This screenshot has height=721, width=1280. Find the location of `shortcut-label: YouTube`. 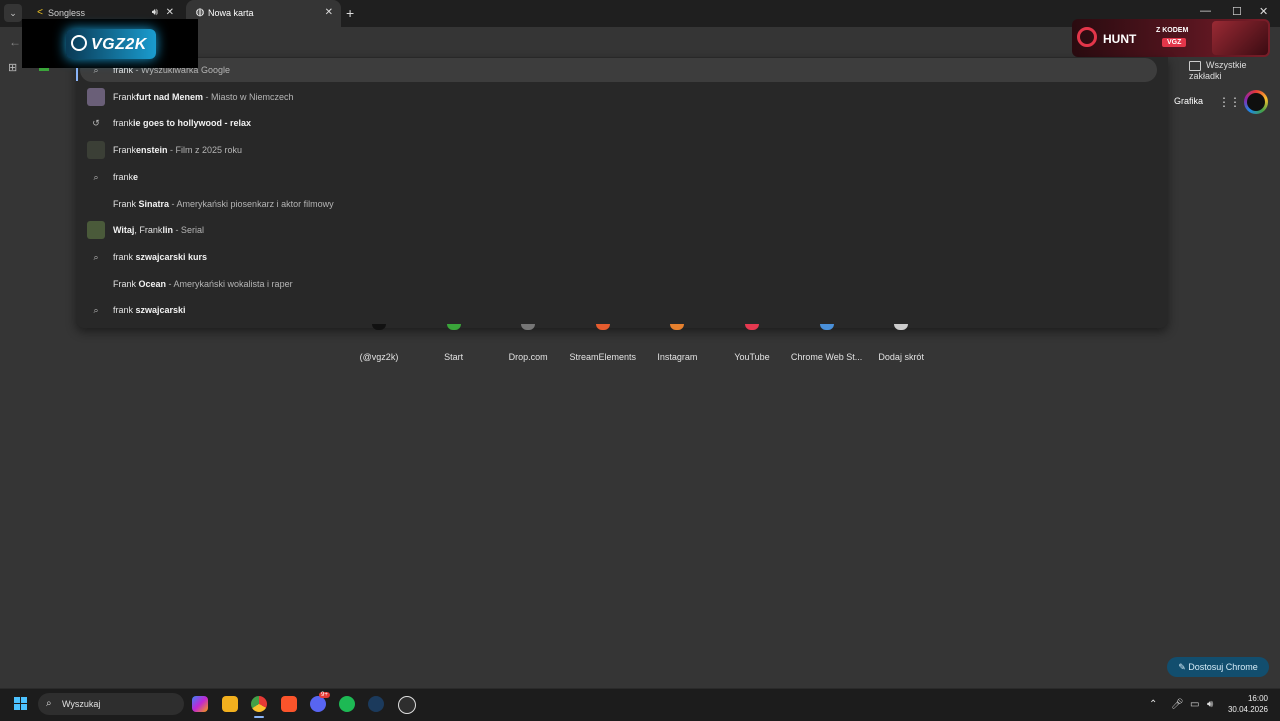

shortcut-label: YouTube is located at coordinates (752, 357).